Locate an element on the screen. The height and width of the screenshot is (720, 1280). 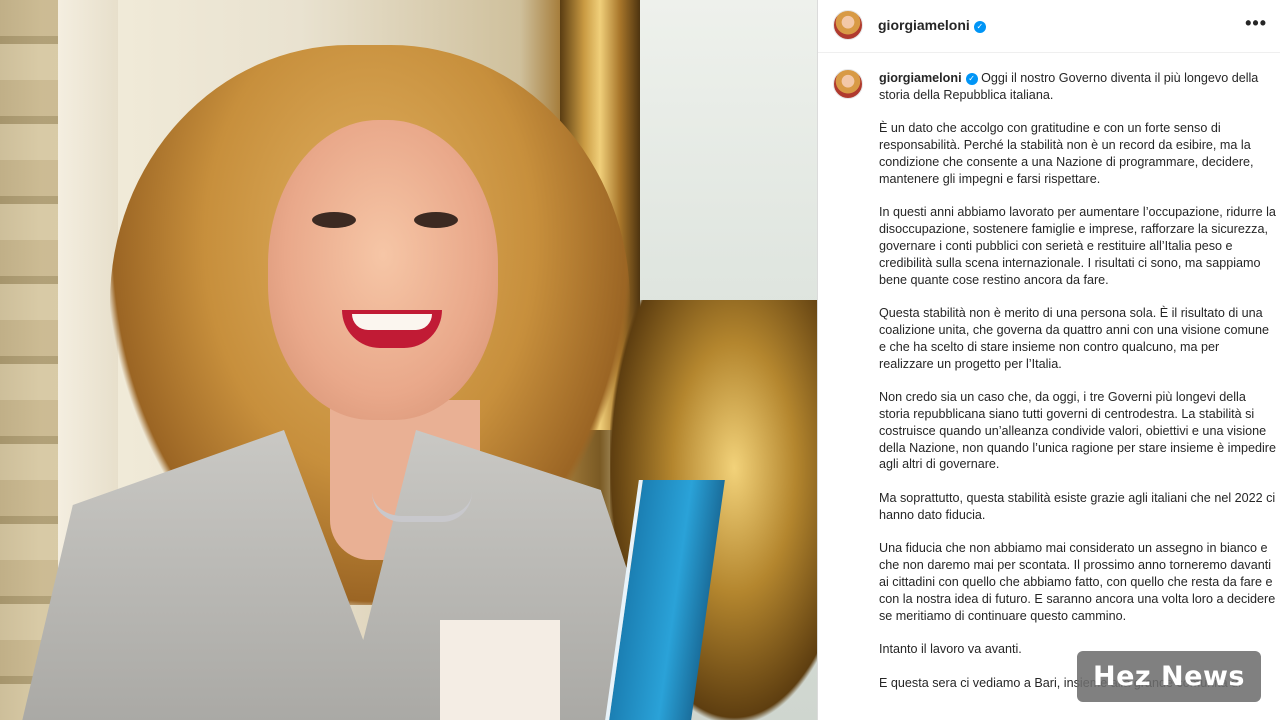
face is located at coordinates (383, 270).